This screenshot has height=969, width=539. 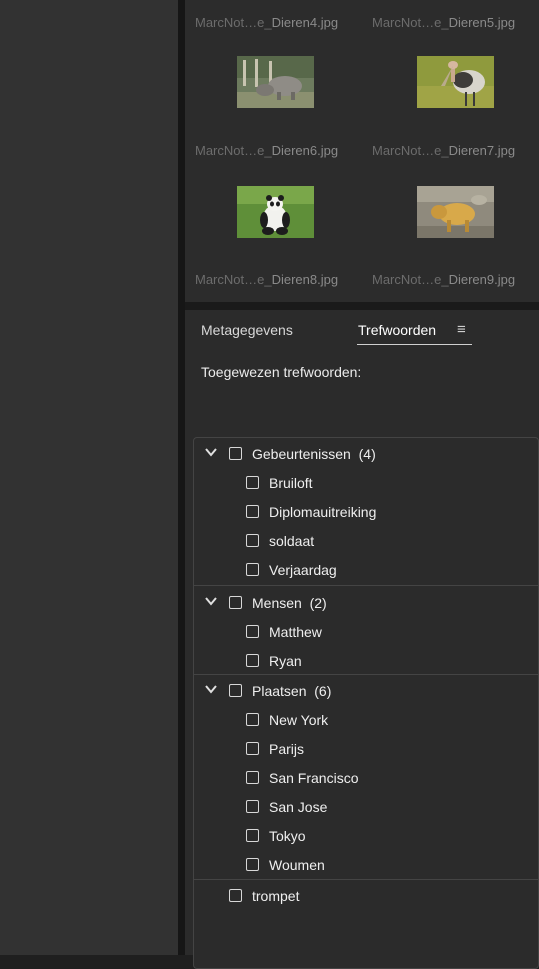 I want to click on thumbnail-label: MarcNot…e_Dieren9.jpg, so click(x=443, y=279).